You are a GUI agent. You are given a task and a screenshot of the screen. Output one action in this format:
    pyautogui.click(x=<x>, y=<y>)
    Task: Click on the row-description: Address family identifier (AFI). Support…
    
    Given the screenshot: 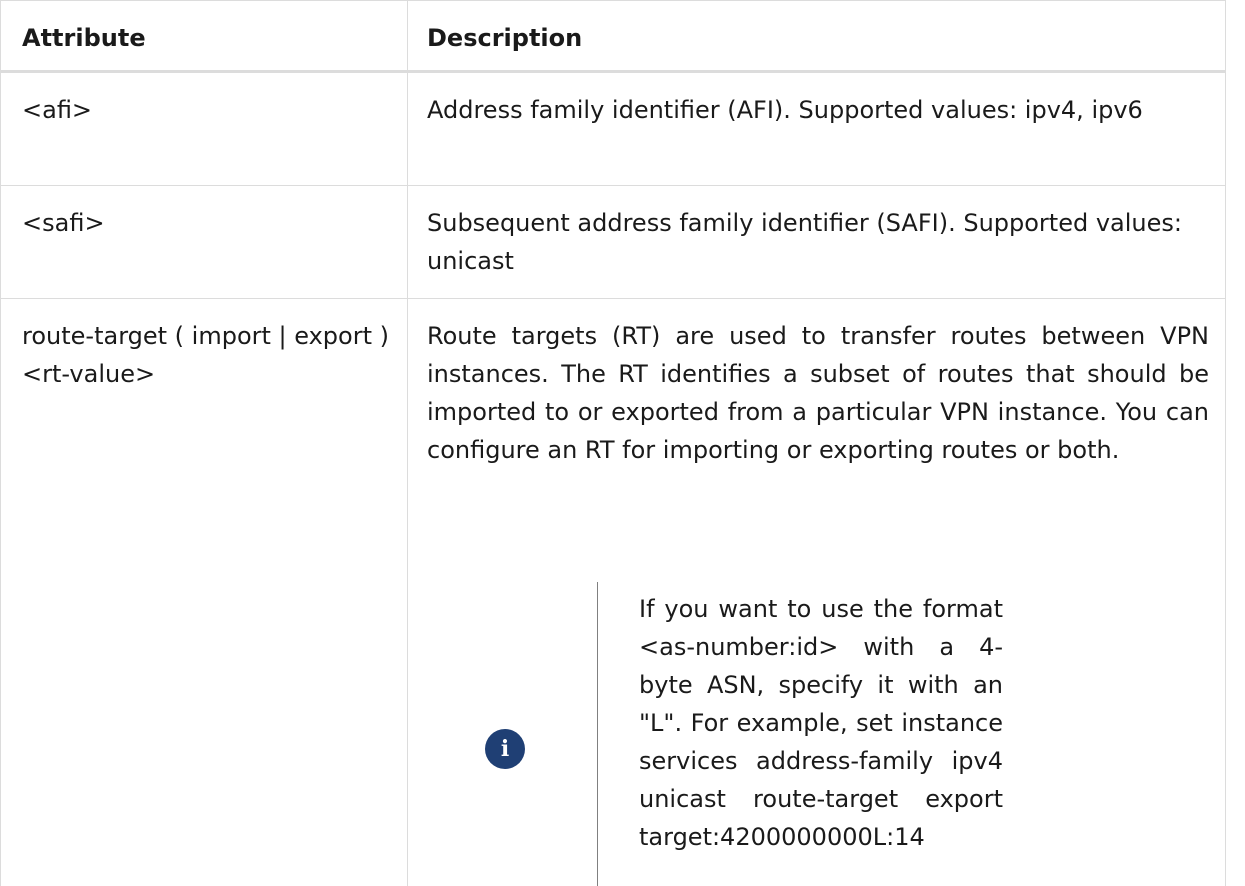 What is the action you would take?
    pyautogui.click(x=785, y=110)
    